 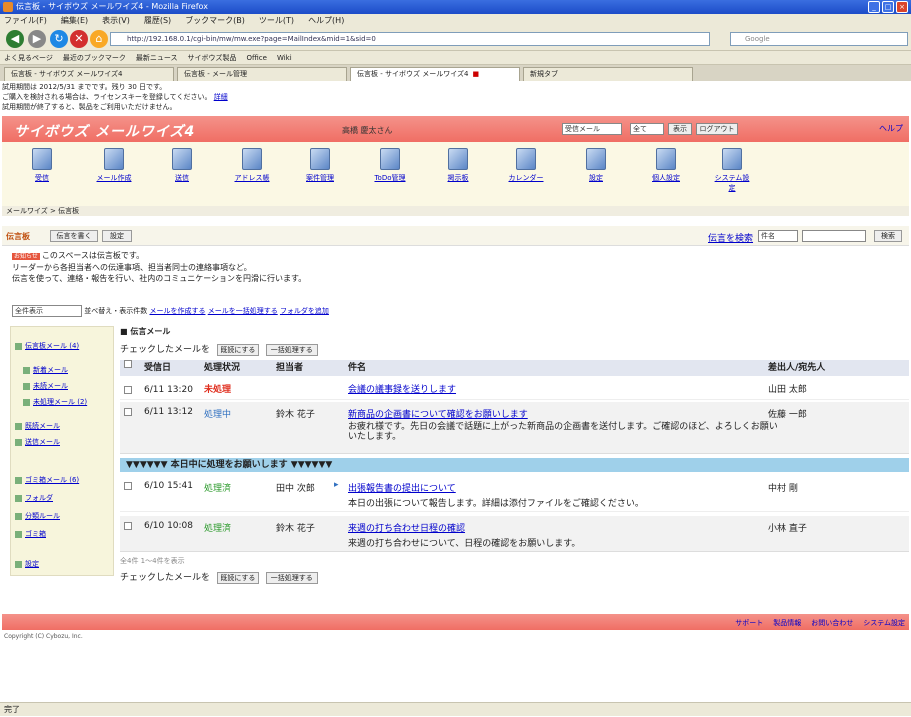 I want to click on footer-link: サポート, so click(x=749, y=623).